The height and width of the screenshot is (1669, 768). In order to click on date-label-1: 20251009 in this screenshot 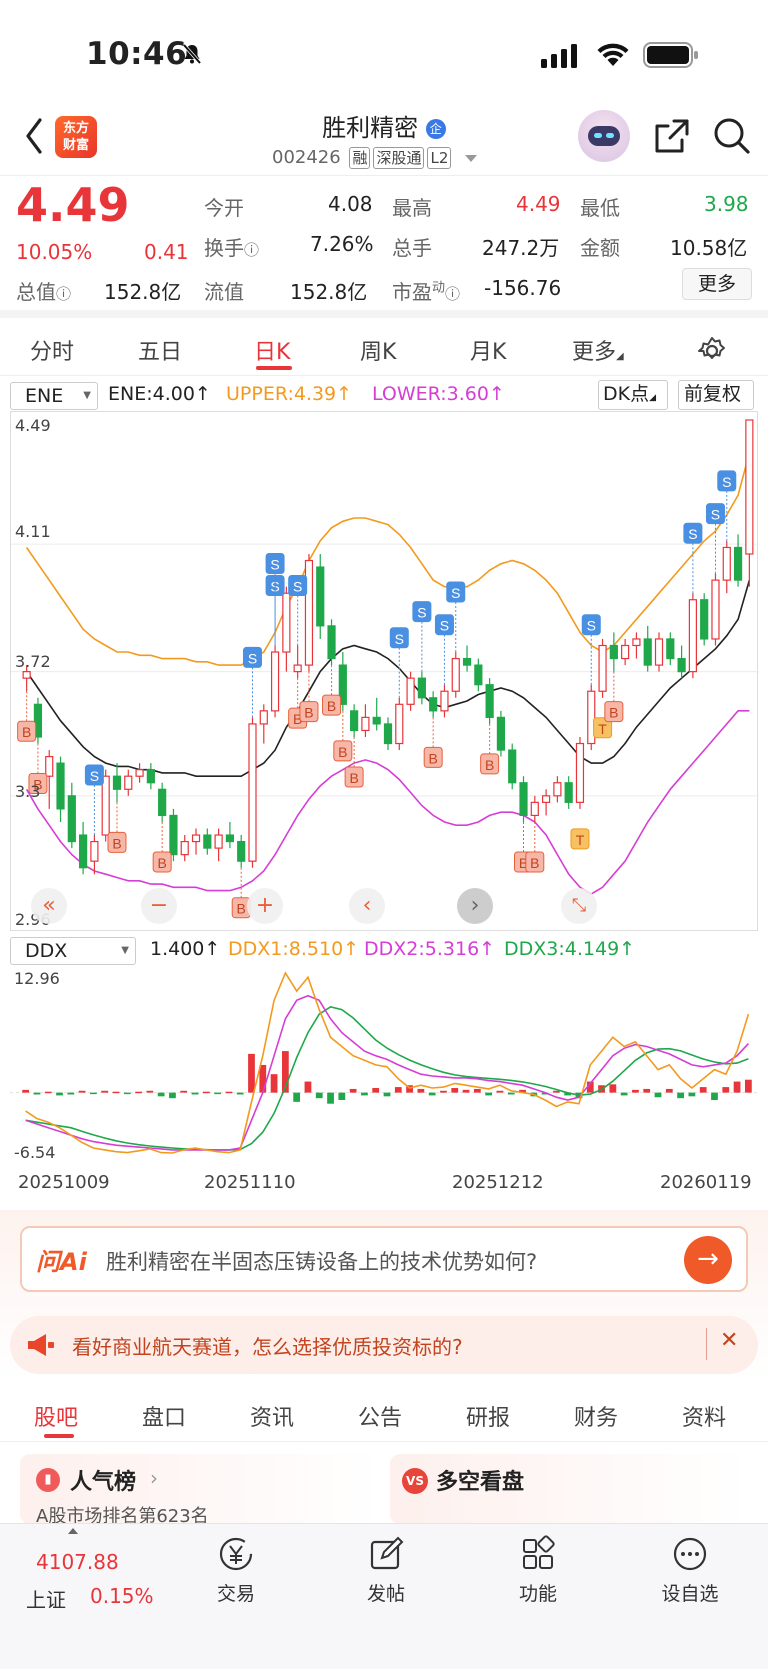, I will do `click(64, 1182)`.